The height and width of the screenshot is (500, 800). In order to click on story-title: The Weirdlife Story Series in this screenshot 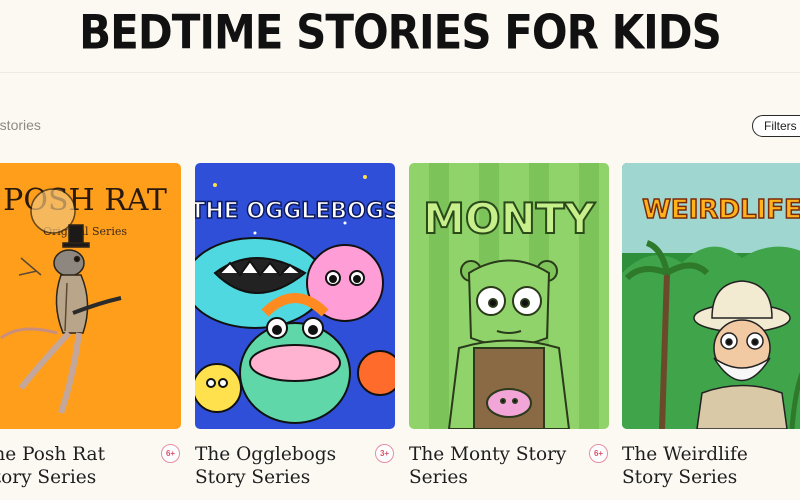, I will do `click(707, 466)`.